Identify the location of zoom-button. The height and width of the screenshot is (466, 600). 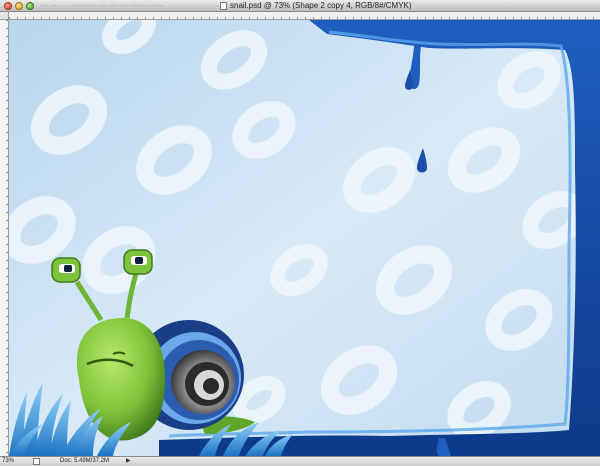
(30, 6).